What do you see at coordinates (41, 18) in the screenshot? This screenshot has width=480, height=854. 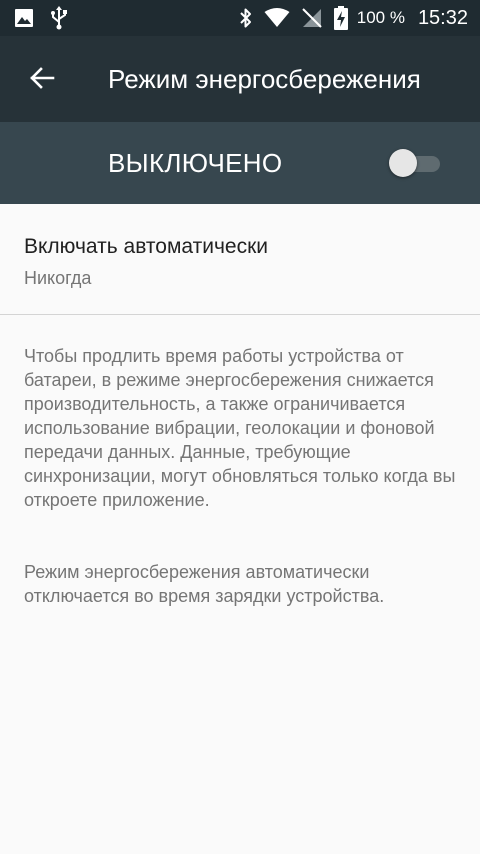 I see `status-bar-notifications` at bounding box center [41, 18].